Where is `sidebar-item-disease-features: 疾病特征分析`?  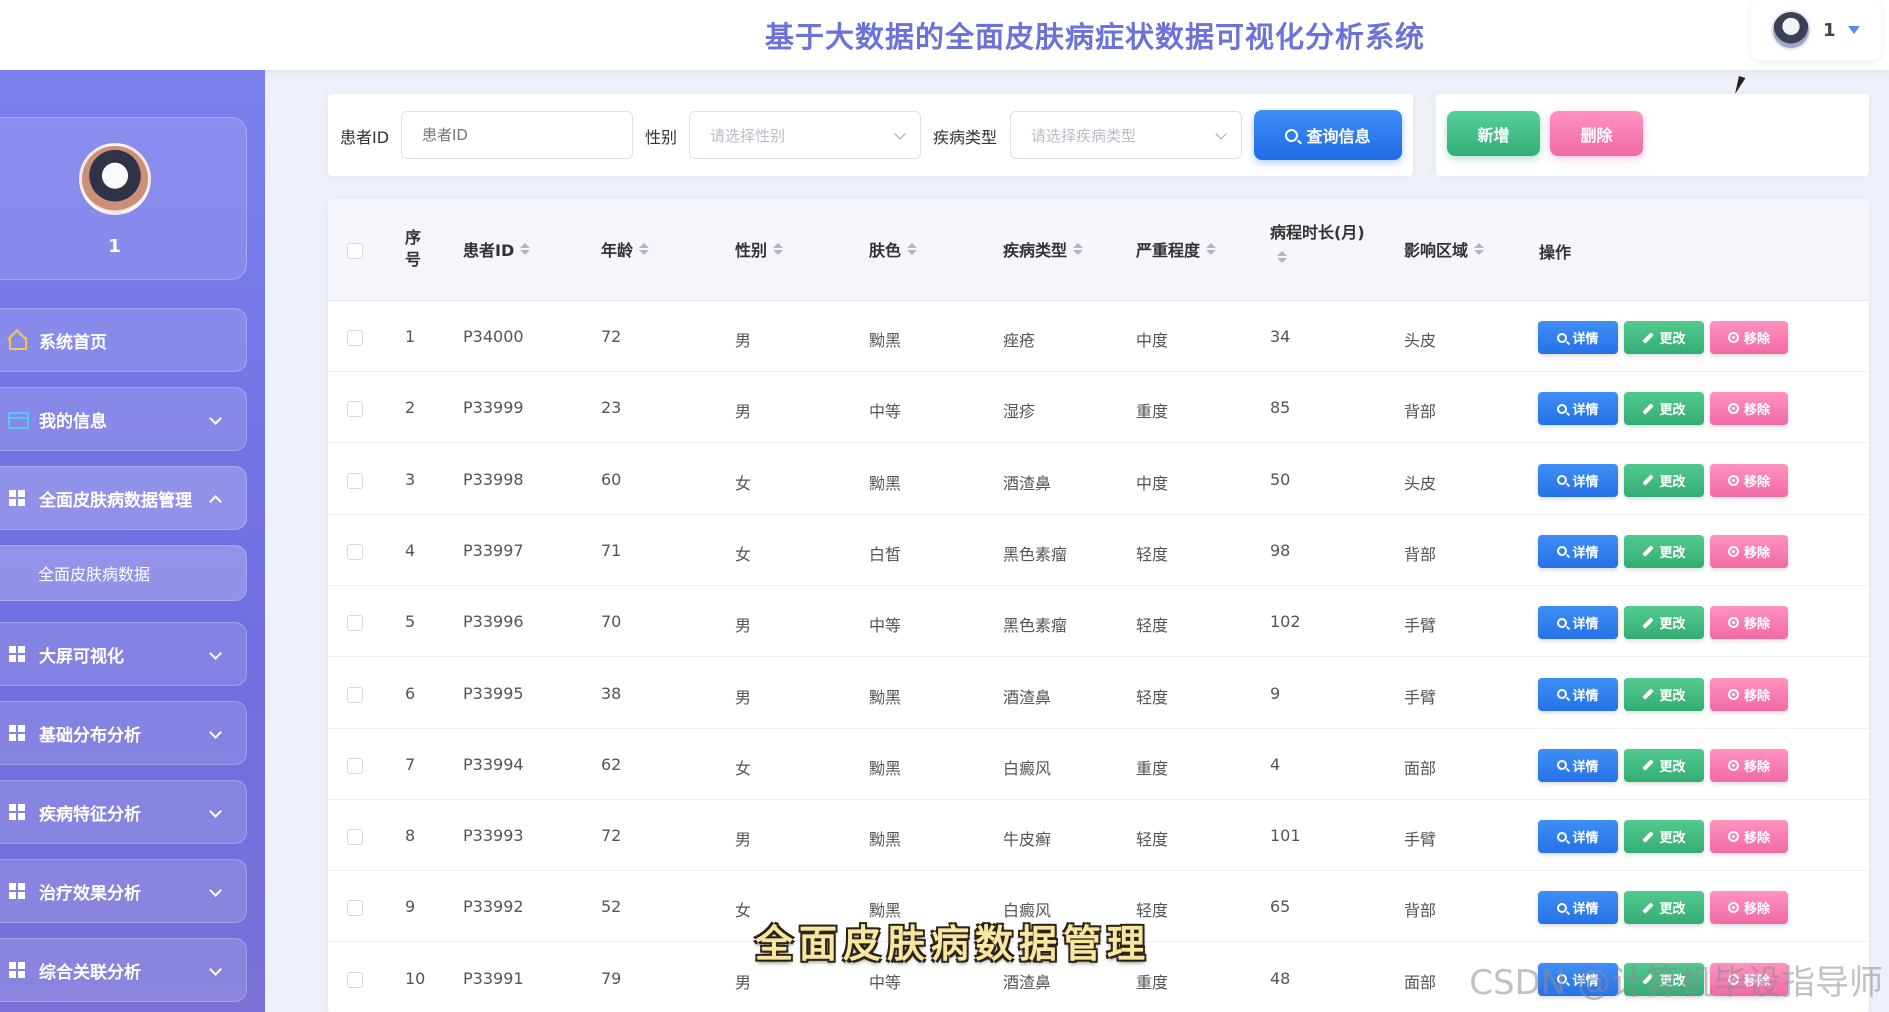 sidebar-item-disease-features: 疾病特征分析 is located at coordinates (123, 812).